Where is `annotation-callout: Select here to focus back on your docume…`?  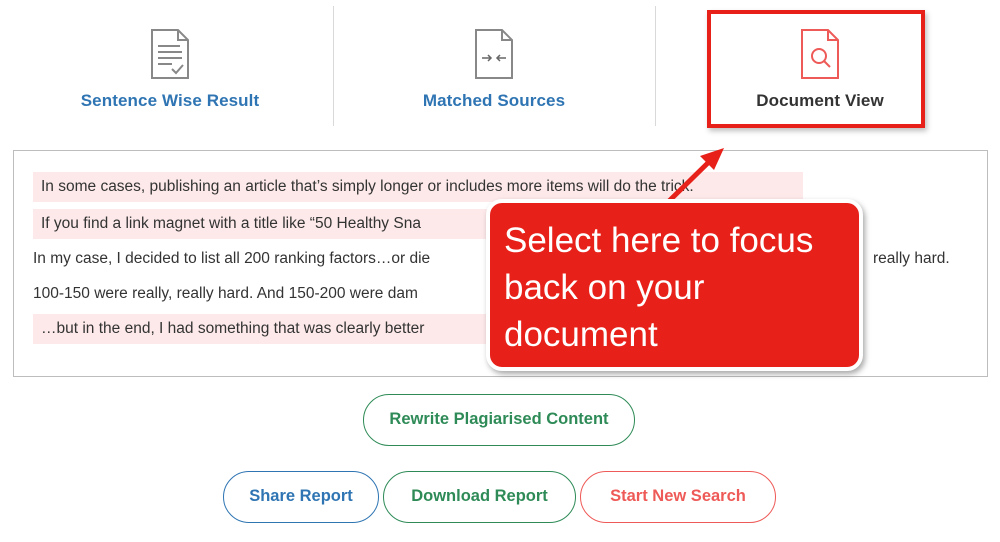 annotation-callout: Select here to focus back on your docume… is located at coordinates (674, 285).